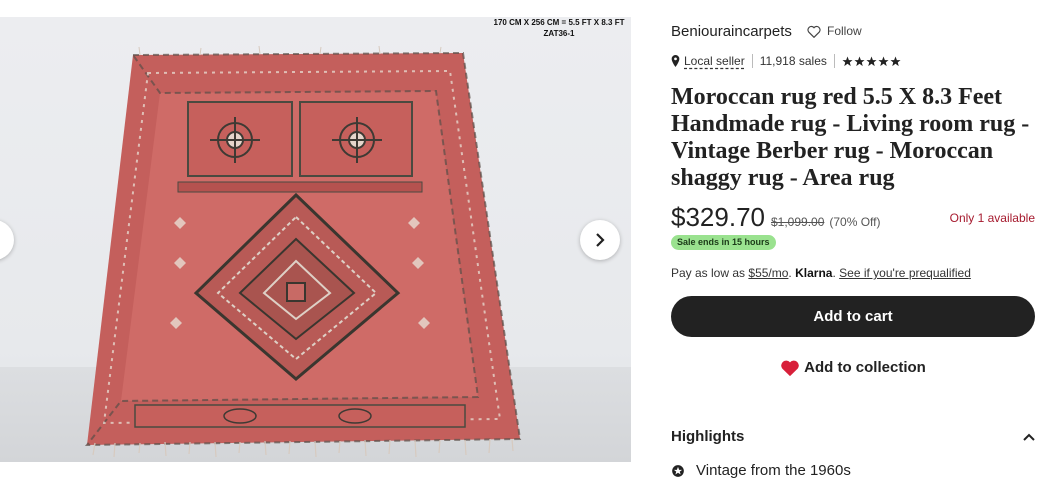 The image size is (1060, 486). Describe the element at coordinates (992, 218) in the screenshot. I see `availability-note: Only 1 available` at that location.